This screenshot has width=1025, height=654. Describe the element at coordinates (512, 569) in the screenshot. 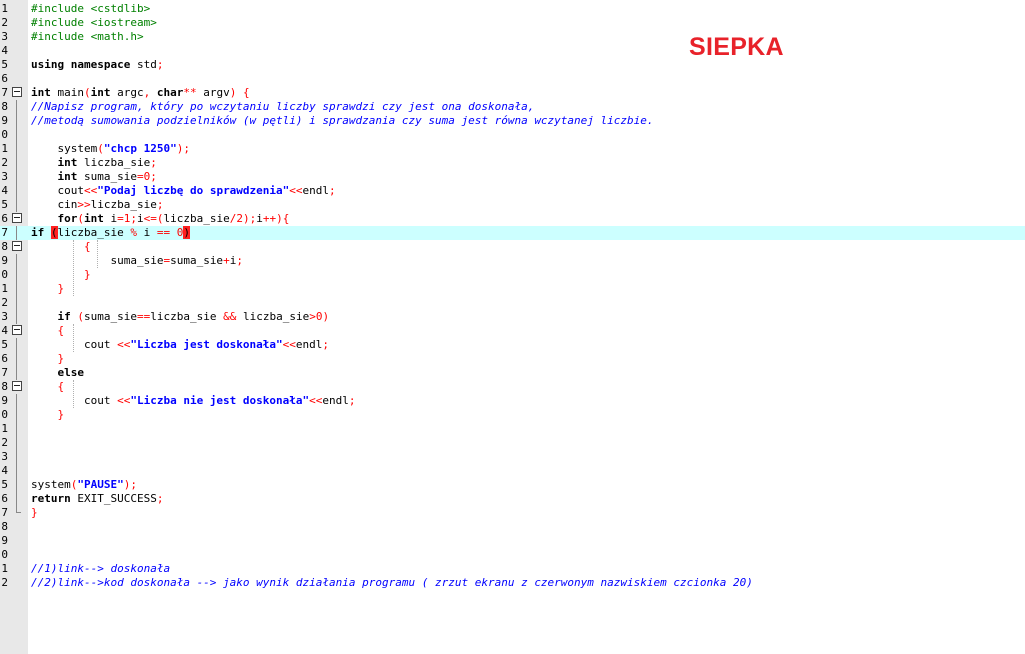

I see `code-line: 1 //1)link--> doskonała` at that location.